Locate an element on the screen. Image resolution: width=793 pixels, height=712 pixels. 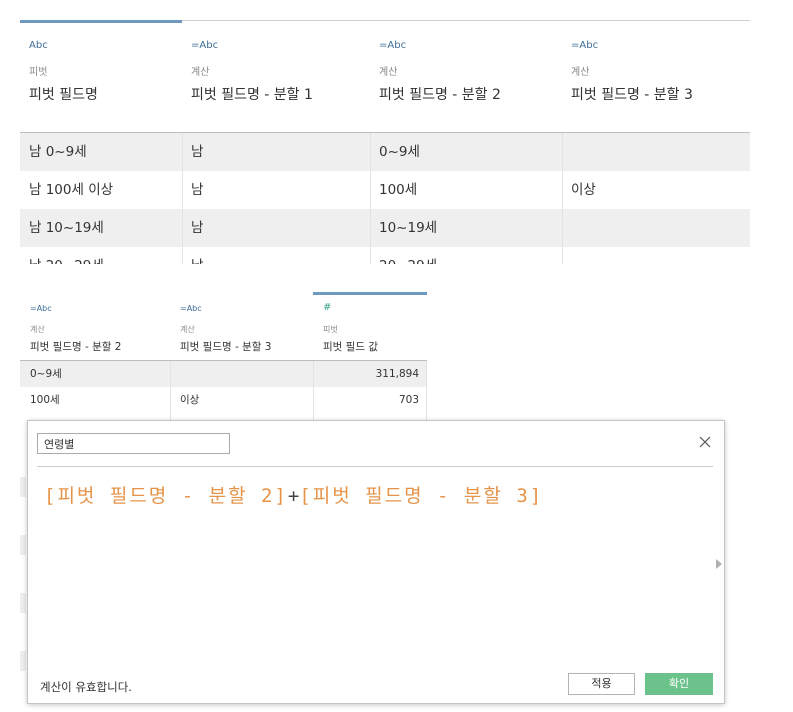
table-row: 남 0~9세 남 0~9세 is located at coordinates (385, 152).